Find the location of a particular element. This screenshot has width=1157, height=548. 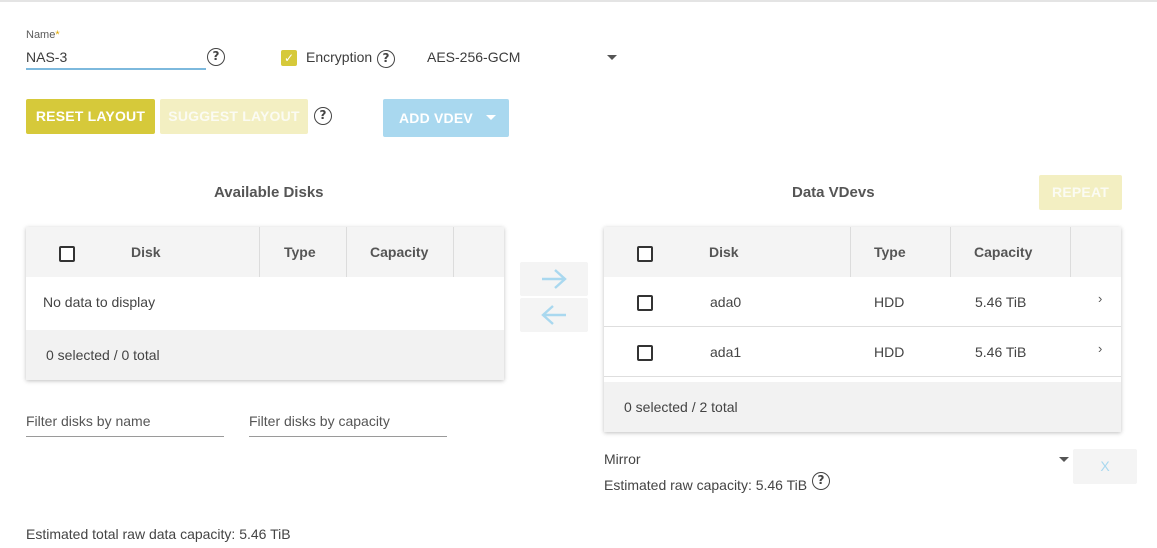

remove-vdev-button: X is located at coordinates (1105, 466).